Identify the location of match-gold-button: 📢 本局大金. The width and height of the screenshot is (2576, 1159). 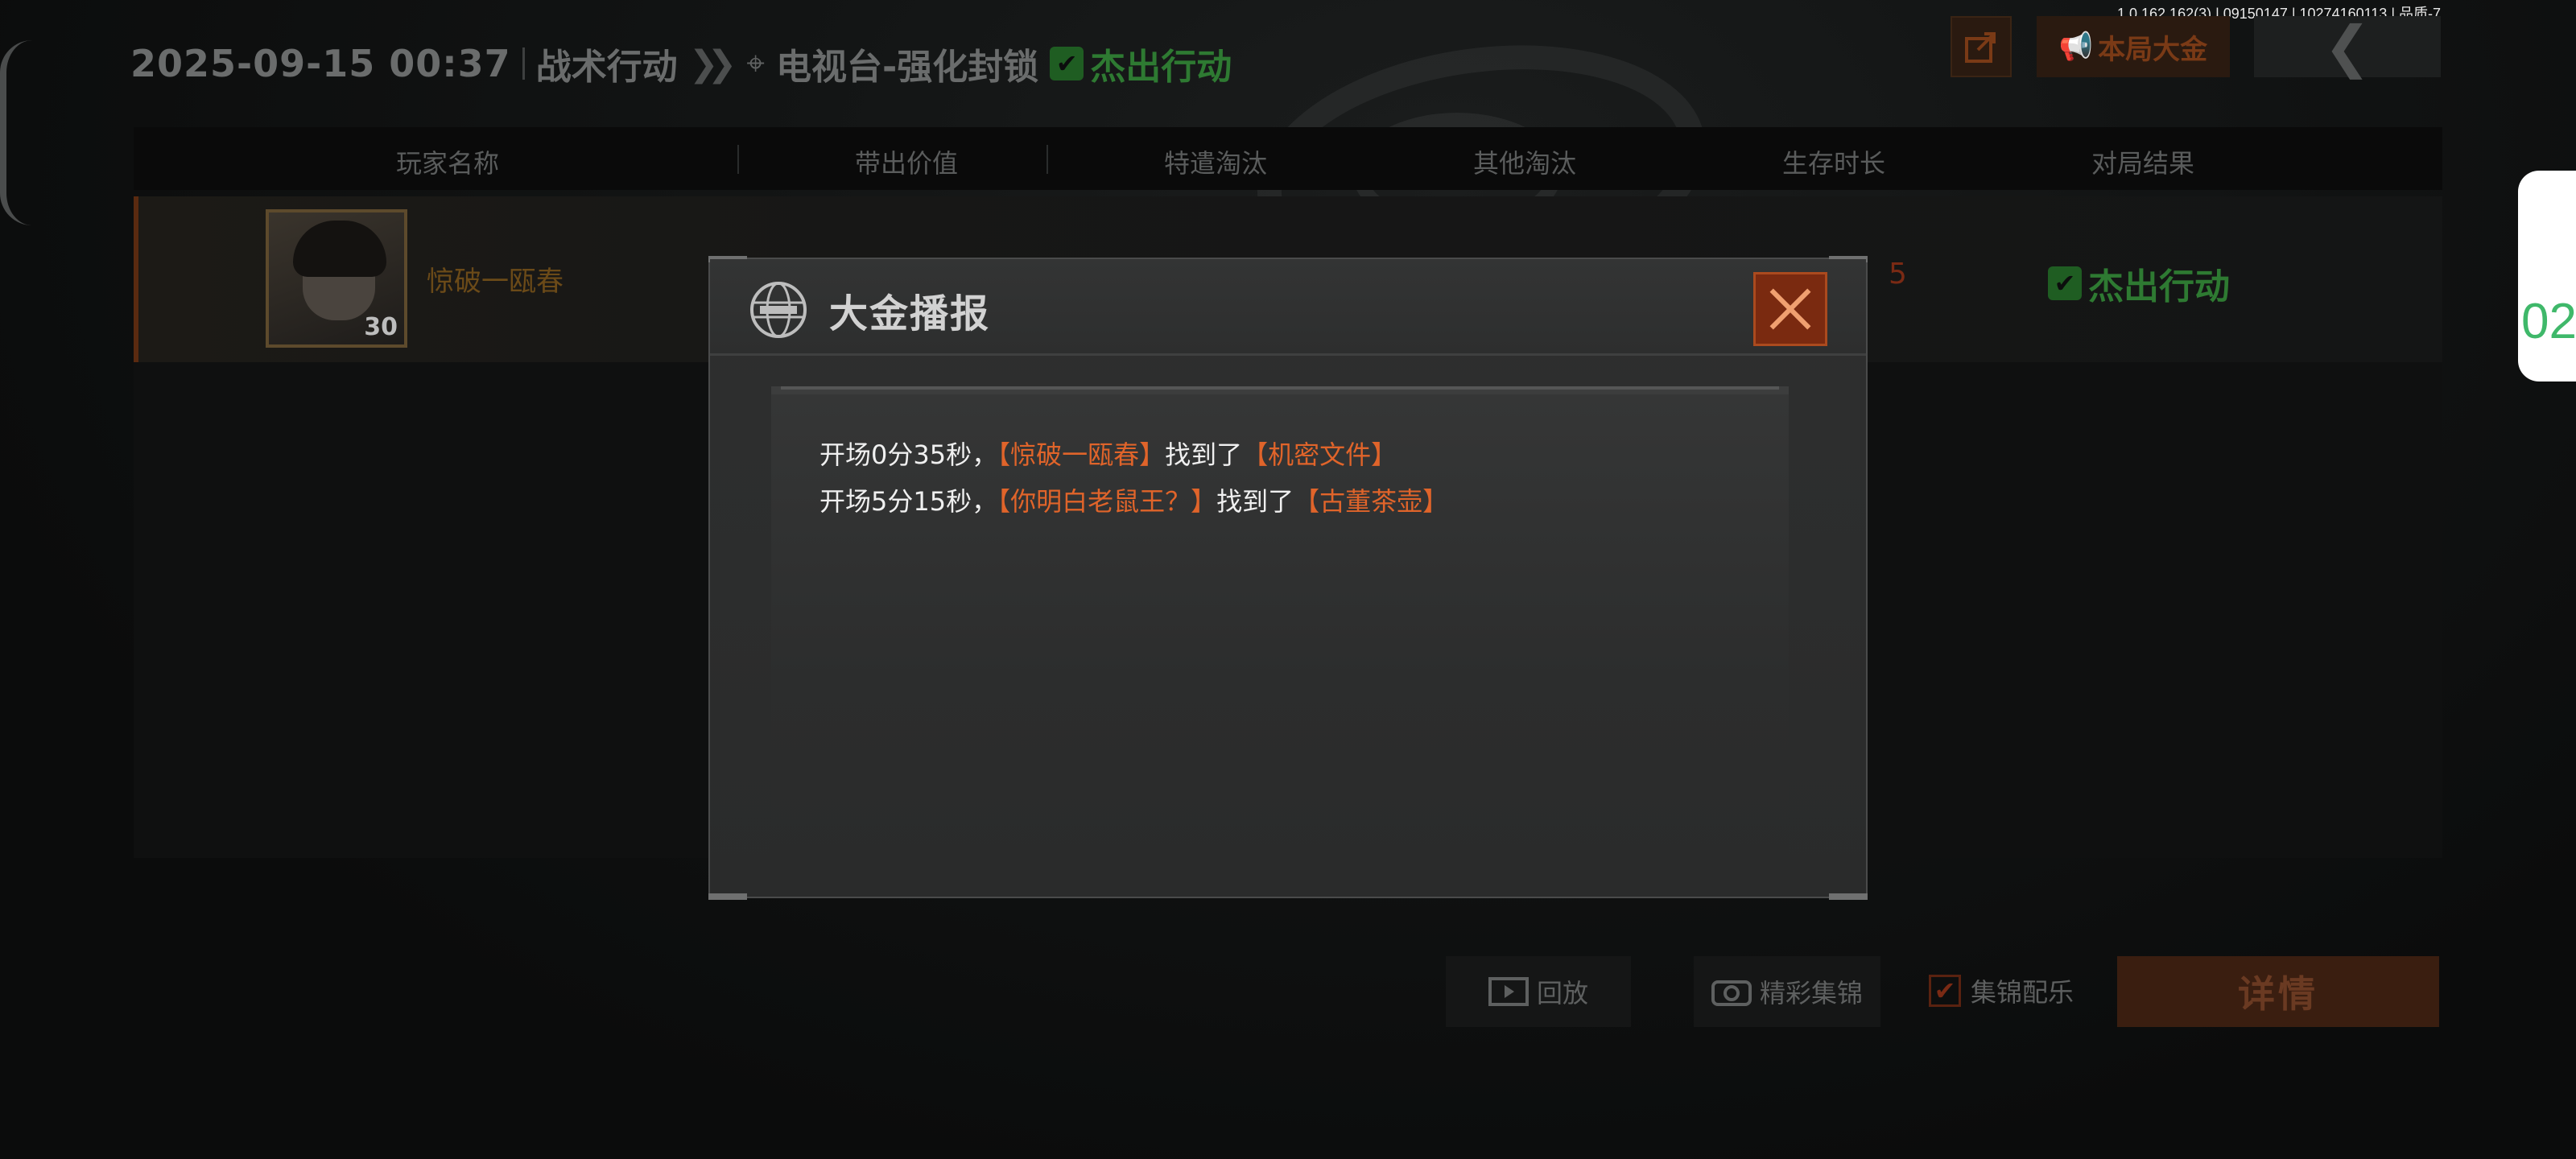
(2133, 46).